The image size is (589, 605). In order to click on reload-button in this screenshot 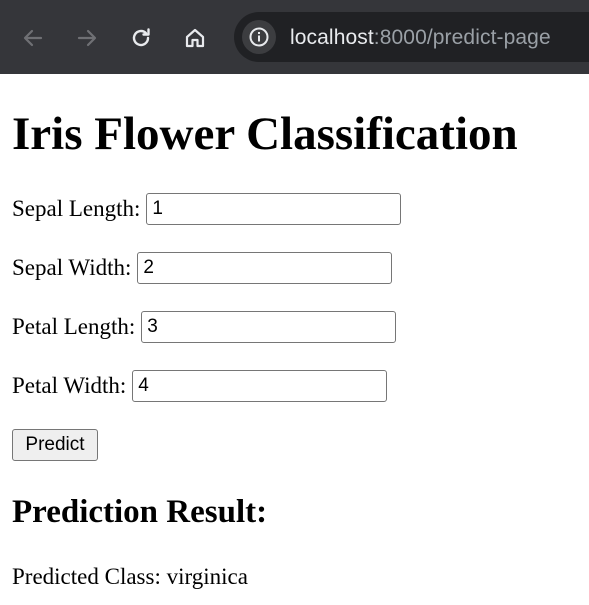, I will do `click(141, 38)`.